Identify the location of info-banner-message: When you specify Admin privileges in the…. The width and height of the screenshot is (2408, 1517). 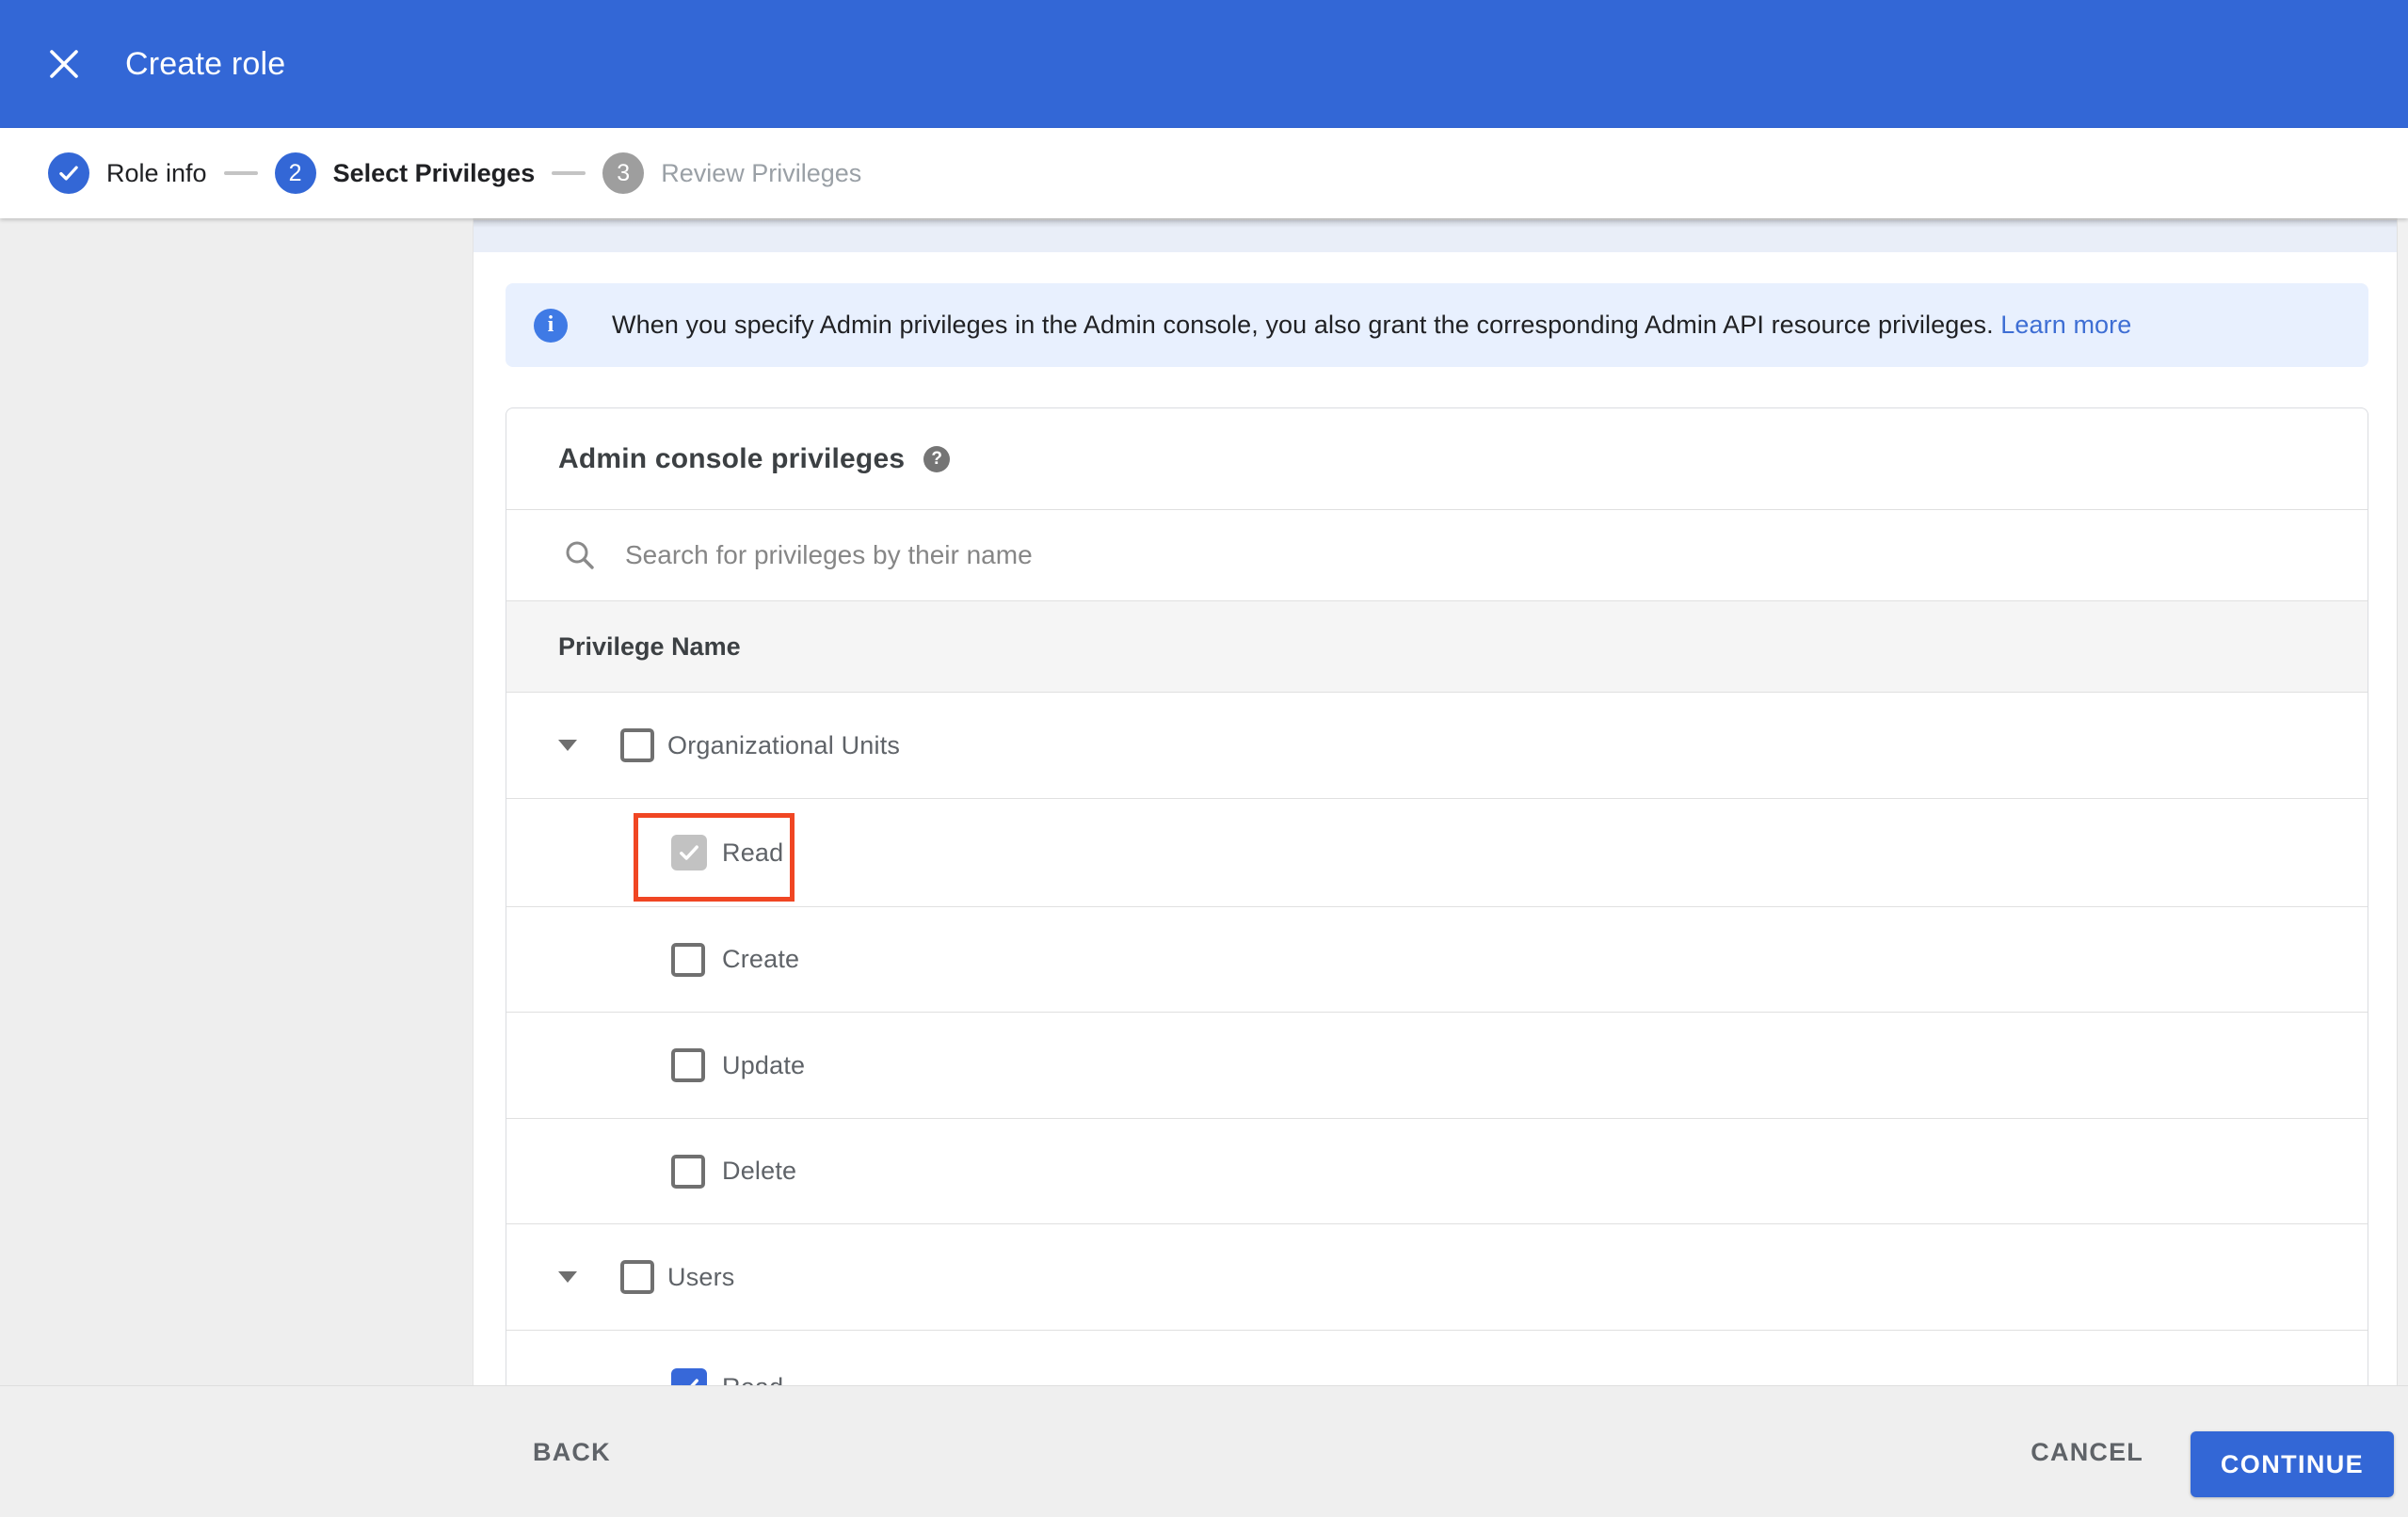
(1303, 325).